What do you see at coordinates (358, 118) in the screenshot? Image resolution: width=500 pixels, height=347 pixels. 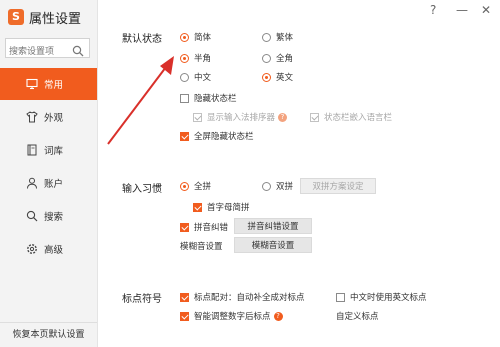 I see `checkbox-label: 状态栏嵌入语言栏` at bounding box center [358, 118].